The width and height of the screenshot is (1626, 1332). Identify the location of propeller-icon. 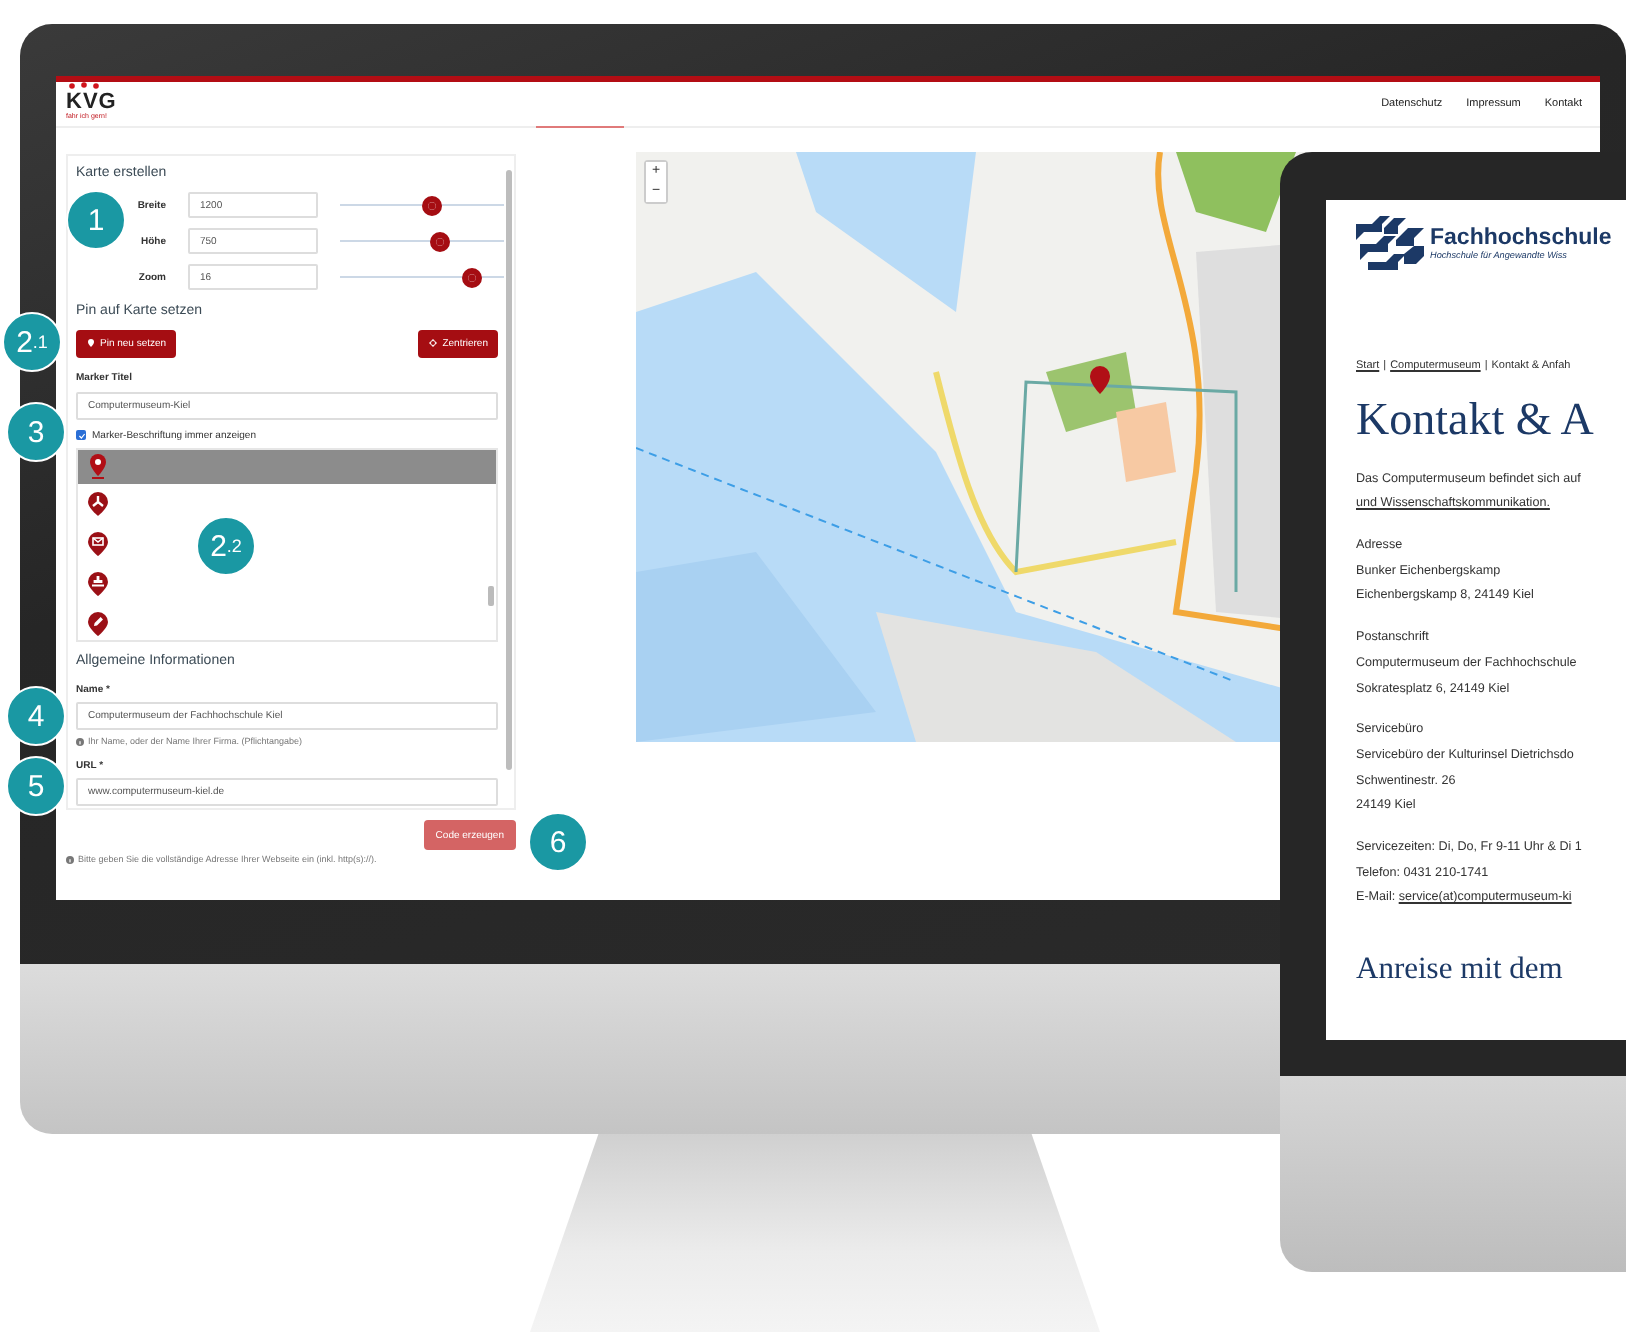
(98, 503).